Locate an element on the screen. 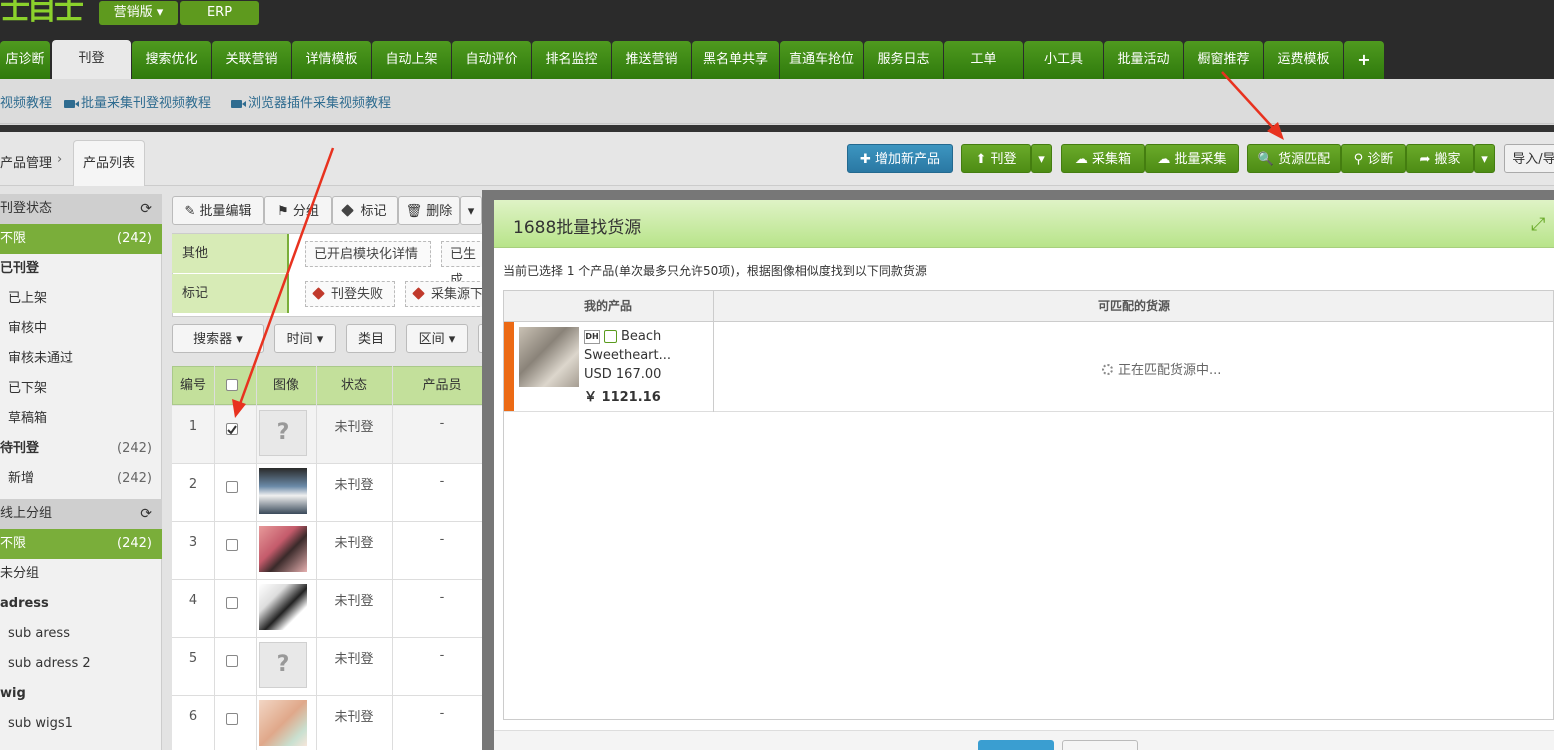  sidebar-item-status: 已刊登 is located at coordinates (81, 269).